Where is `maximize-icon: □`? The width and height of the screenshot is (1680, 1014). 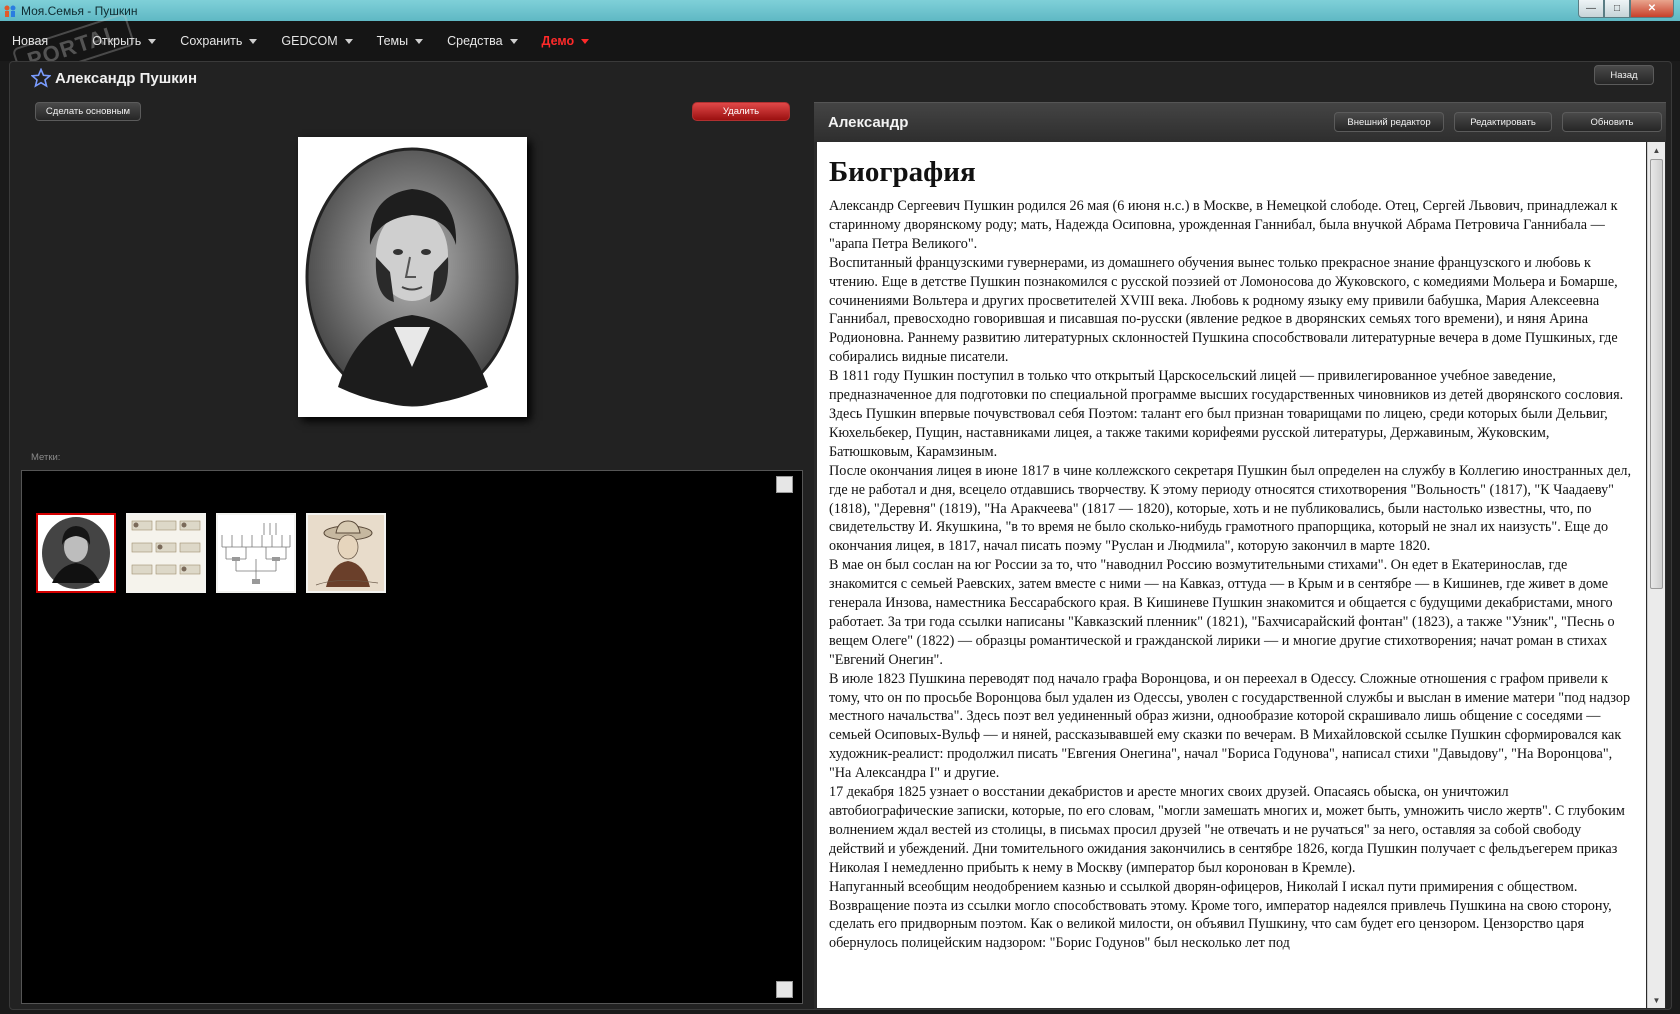 maximize-icon: □ is located at coordinates (1617, 9).